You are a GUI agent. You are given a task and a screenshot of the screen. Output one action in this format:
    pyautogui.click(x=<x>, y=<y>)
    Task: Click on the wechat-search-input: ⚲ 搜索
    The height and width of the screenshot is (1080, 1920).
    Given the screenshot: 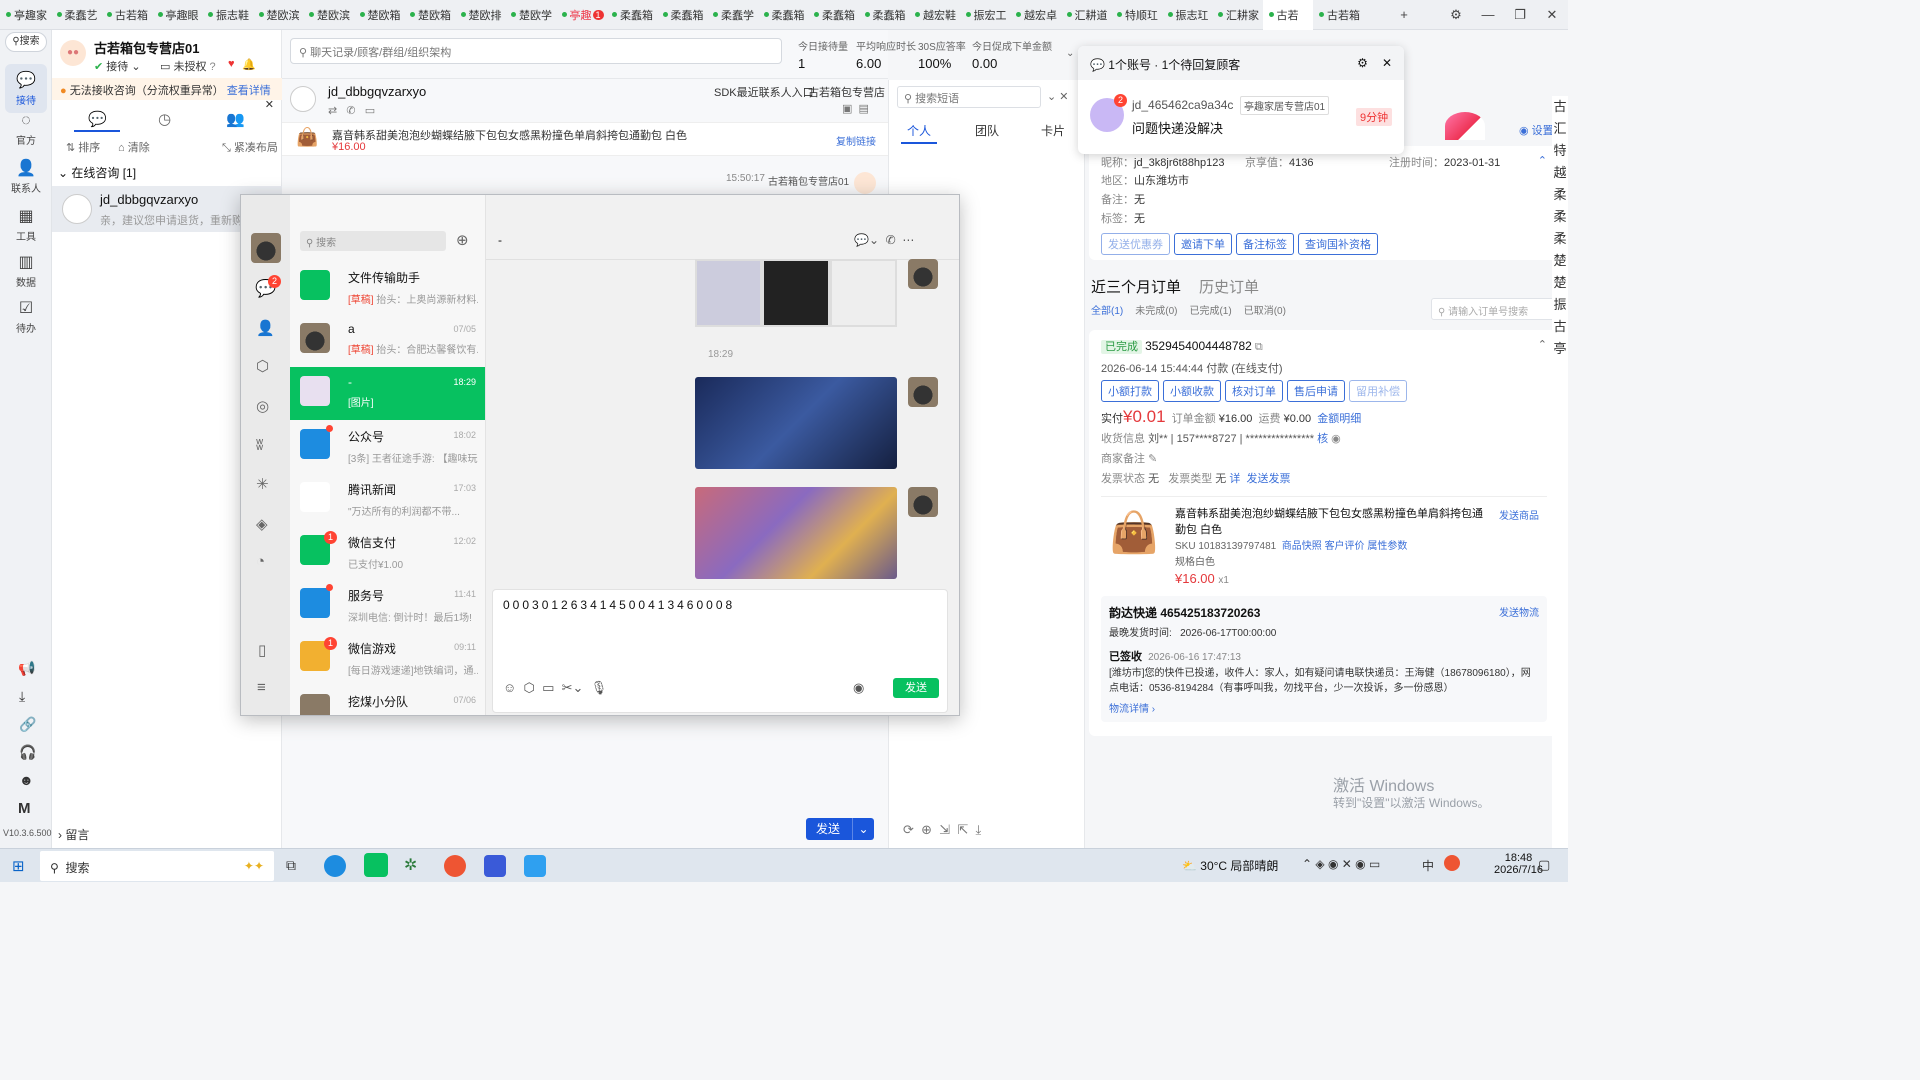 What is the action you would take?
    pyautogui.click(x=373, y=241)
    